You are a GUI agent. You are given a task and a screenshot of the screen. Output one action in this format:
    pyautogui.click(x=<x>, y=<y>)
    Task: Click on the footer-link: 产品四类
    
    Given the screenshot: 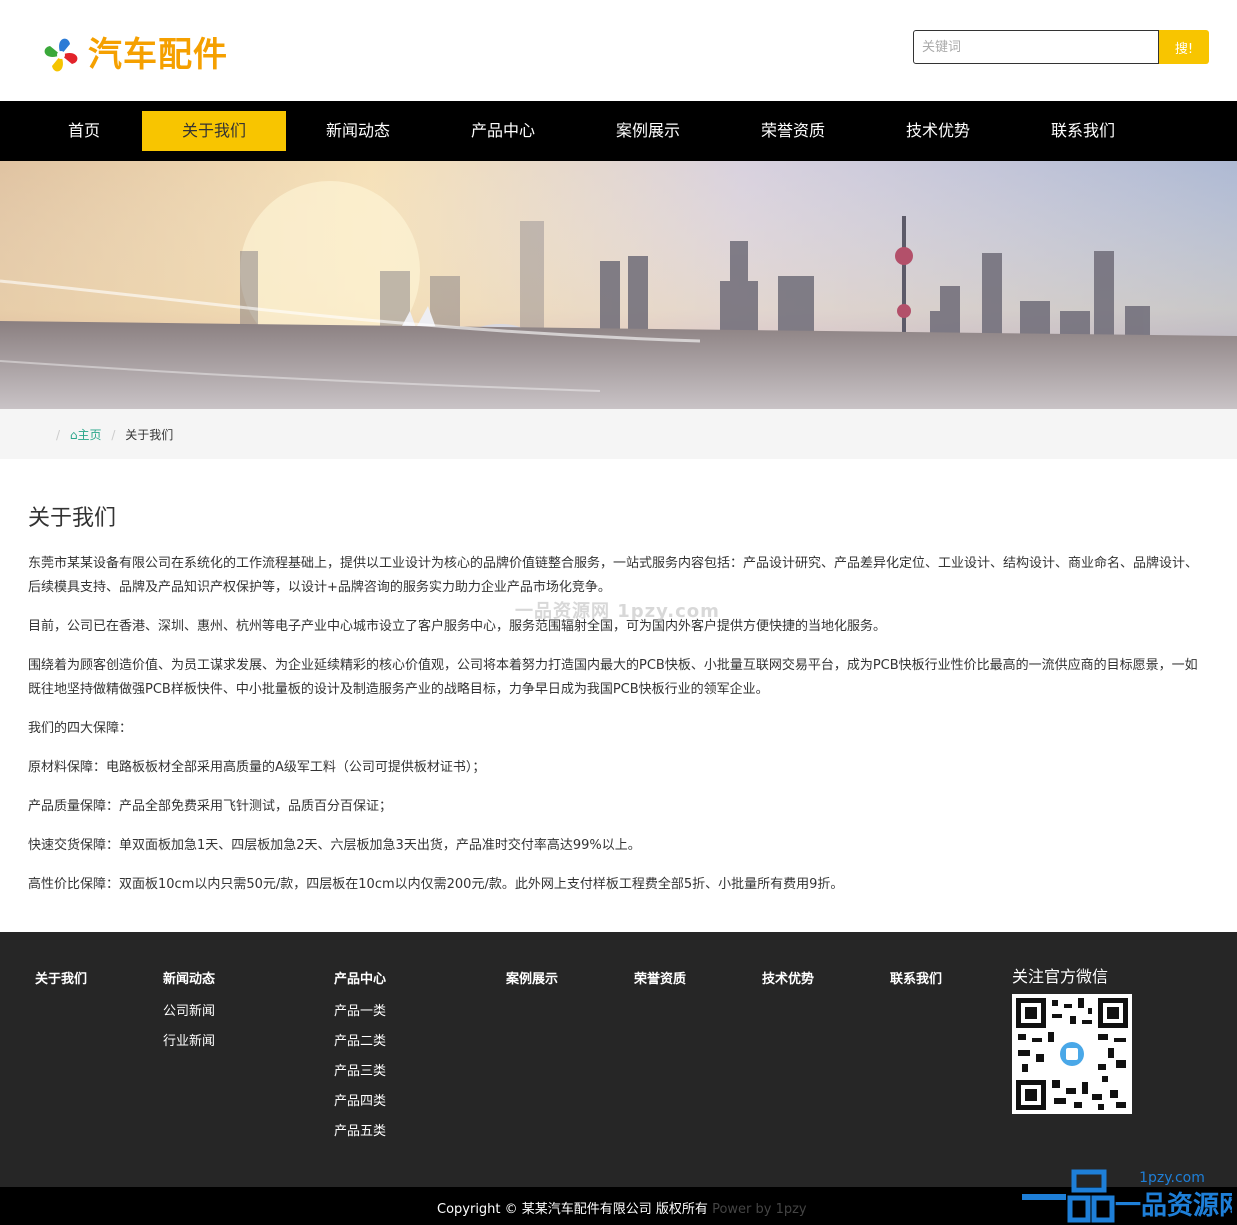 What is the action you would take?
    pyautogui.click(x=360, y=1101)
    